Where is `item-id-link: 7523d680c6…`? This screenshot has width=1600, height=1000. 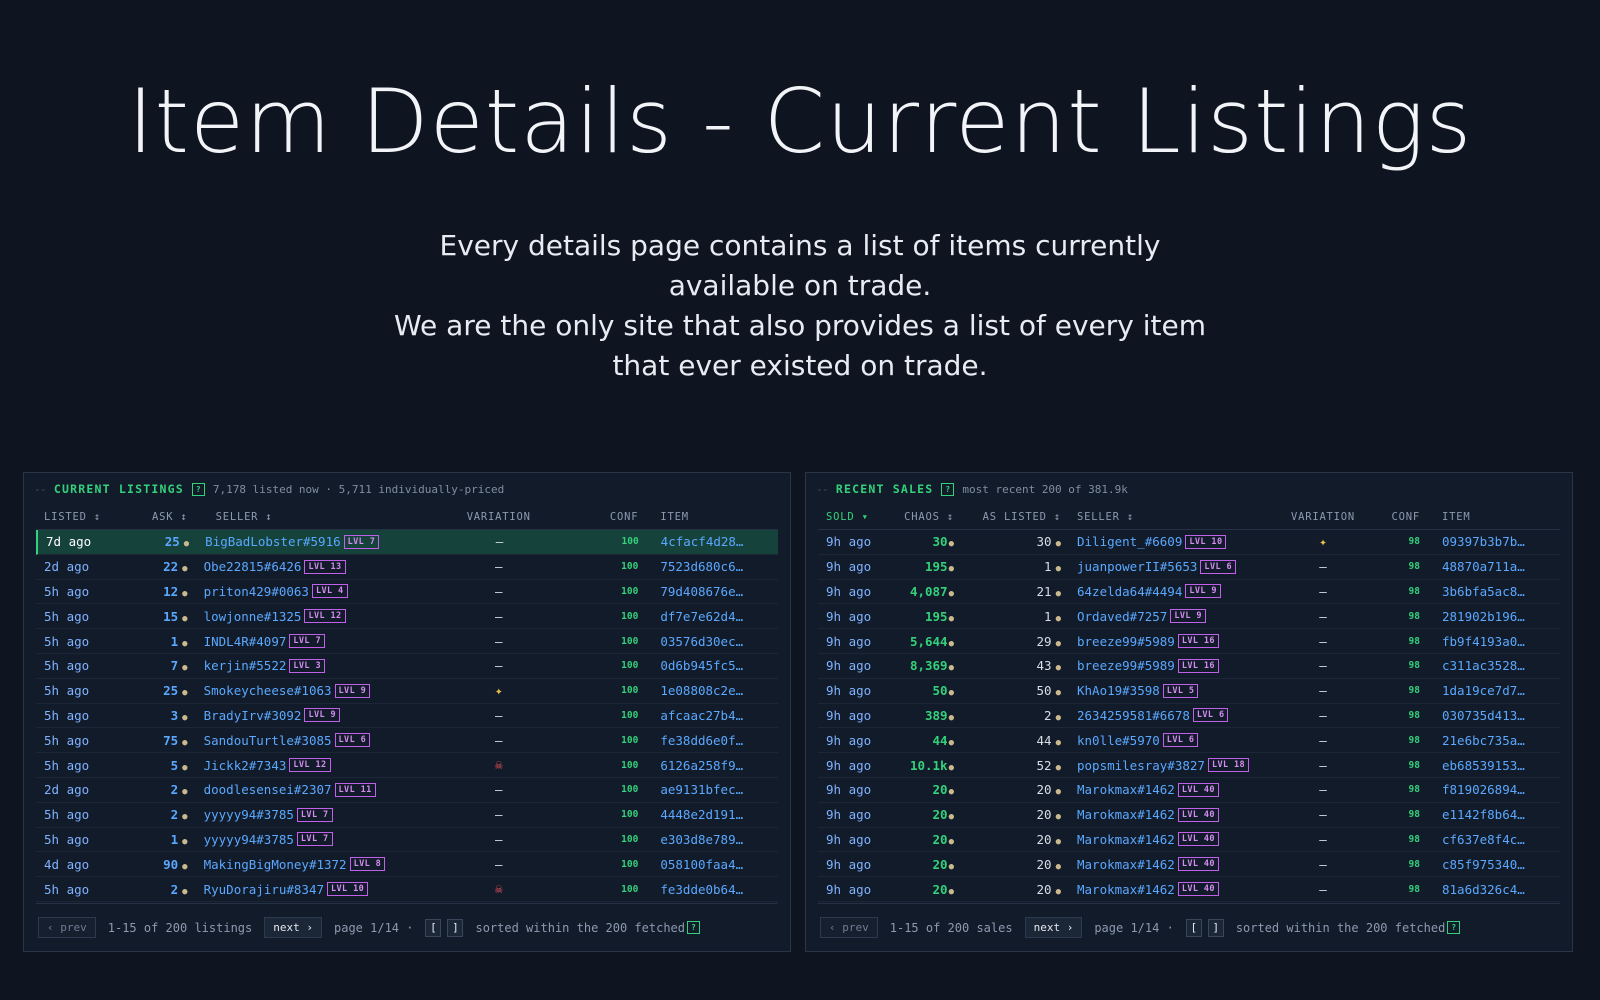 item-id-link: 7523d680c6… is located at coordinates (708, 566).